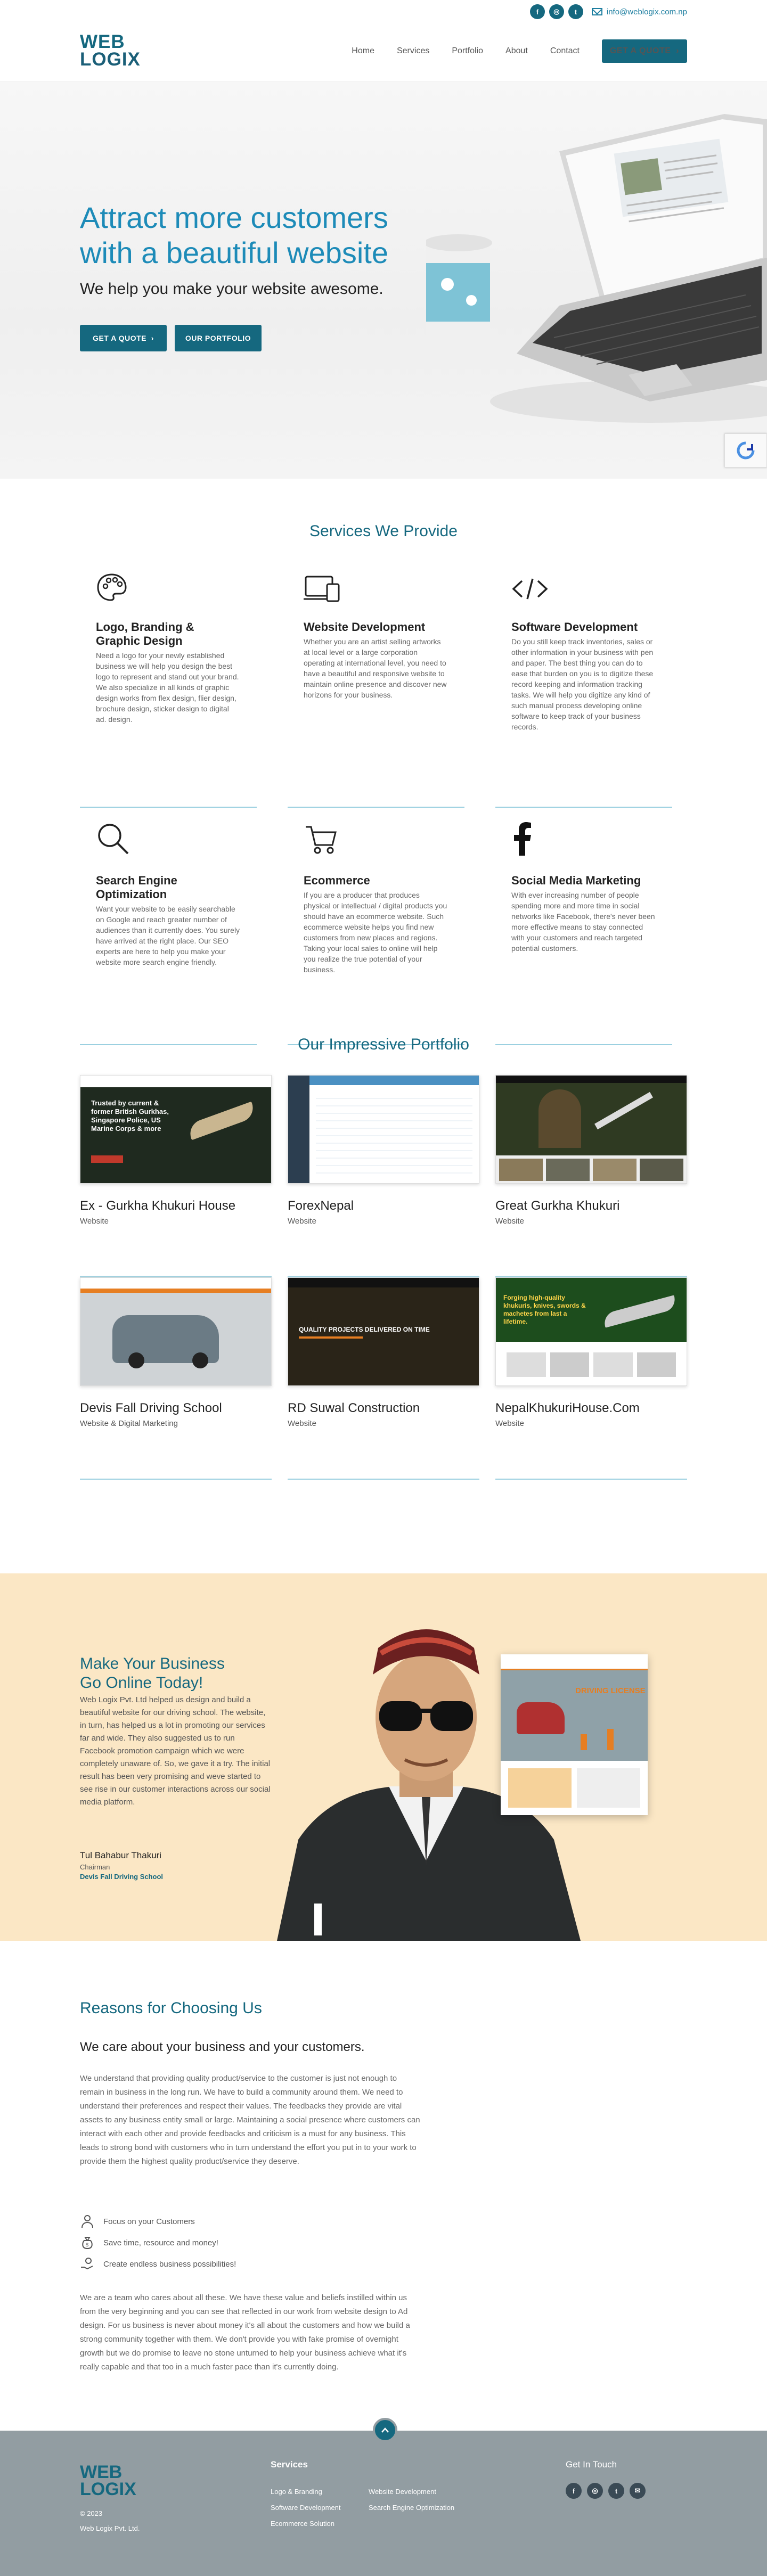 The width and height of the screenshot is (767, 2576). What do you see at coordinates (574, 1734) in the screenshot?
I see `testimonial-website-card: DRIVING LICENSE` at bounding box center [574, 1734].